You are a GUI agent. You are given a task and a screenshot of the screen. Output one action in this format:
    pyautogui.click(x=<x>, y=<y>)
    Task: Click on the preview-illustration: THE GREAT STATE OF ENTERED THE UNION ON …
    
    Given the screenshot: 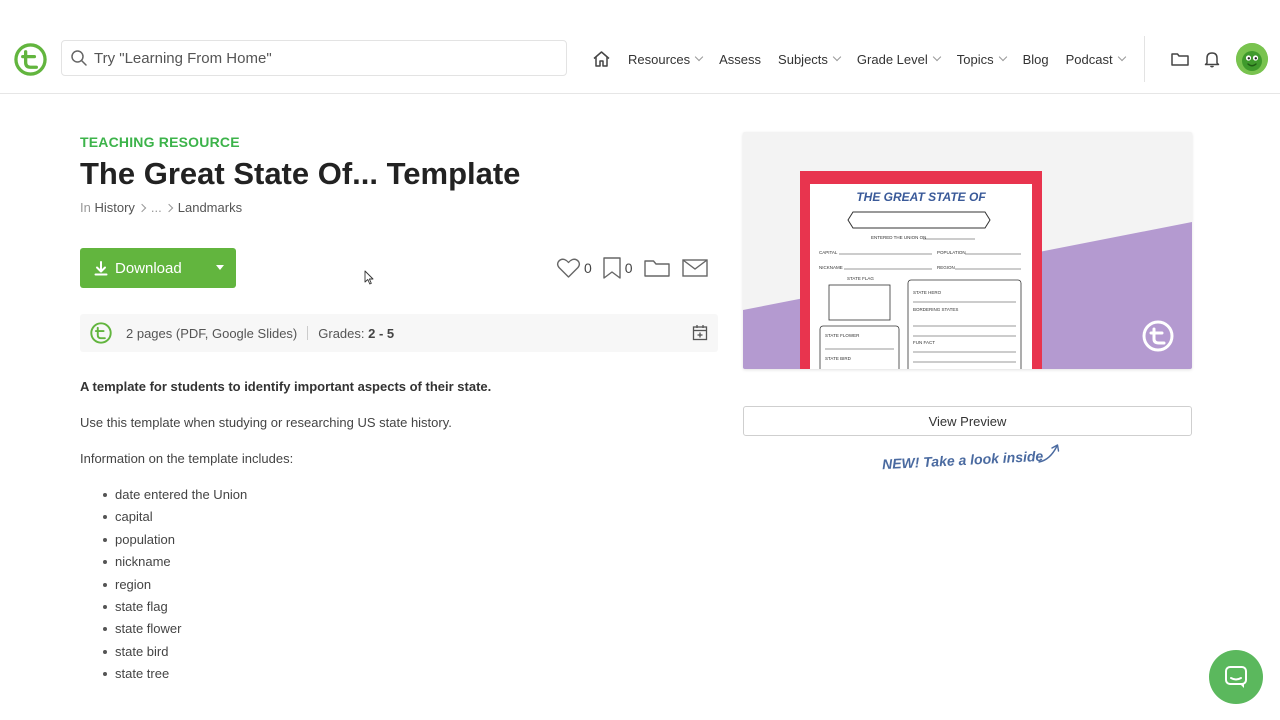 What is the action you would take?
    pyautogui.click(x=967, y=270)
    